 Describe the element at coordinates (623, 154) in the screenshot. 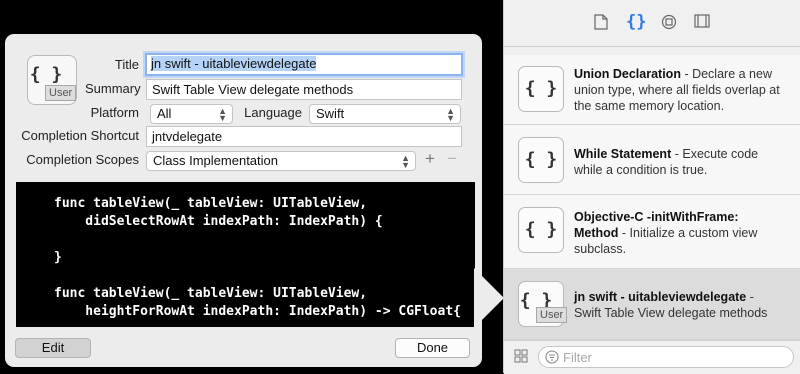

I see `library-item-title: While Statement` at that location.